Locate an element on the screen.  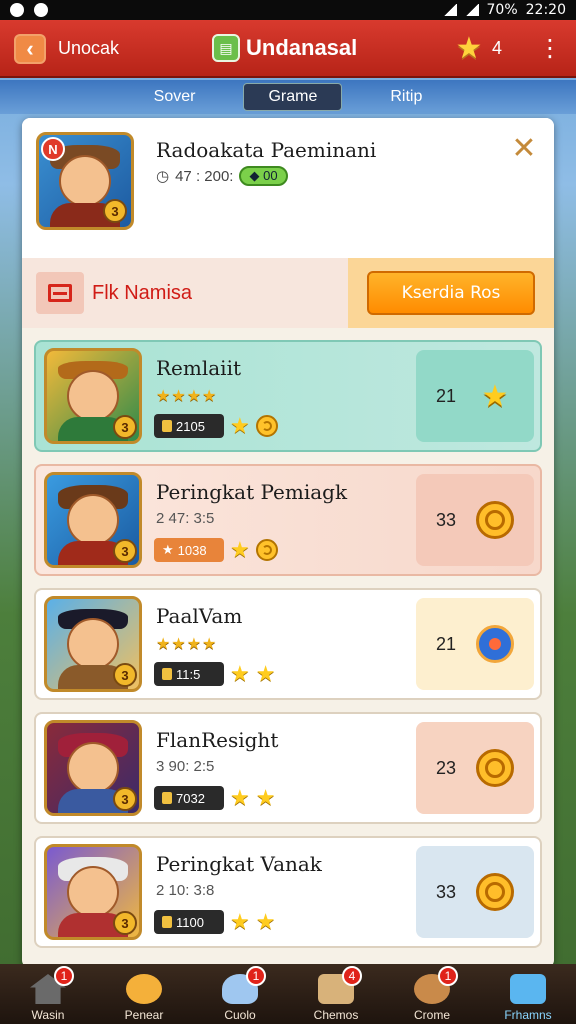
item-stats: 7032 ★ ★ is located at coordinates (214, 798).